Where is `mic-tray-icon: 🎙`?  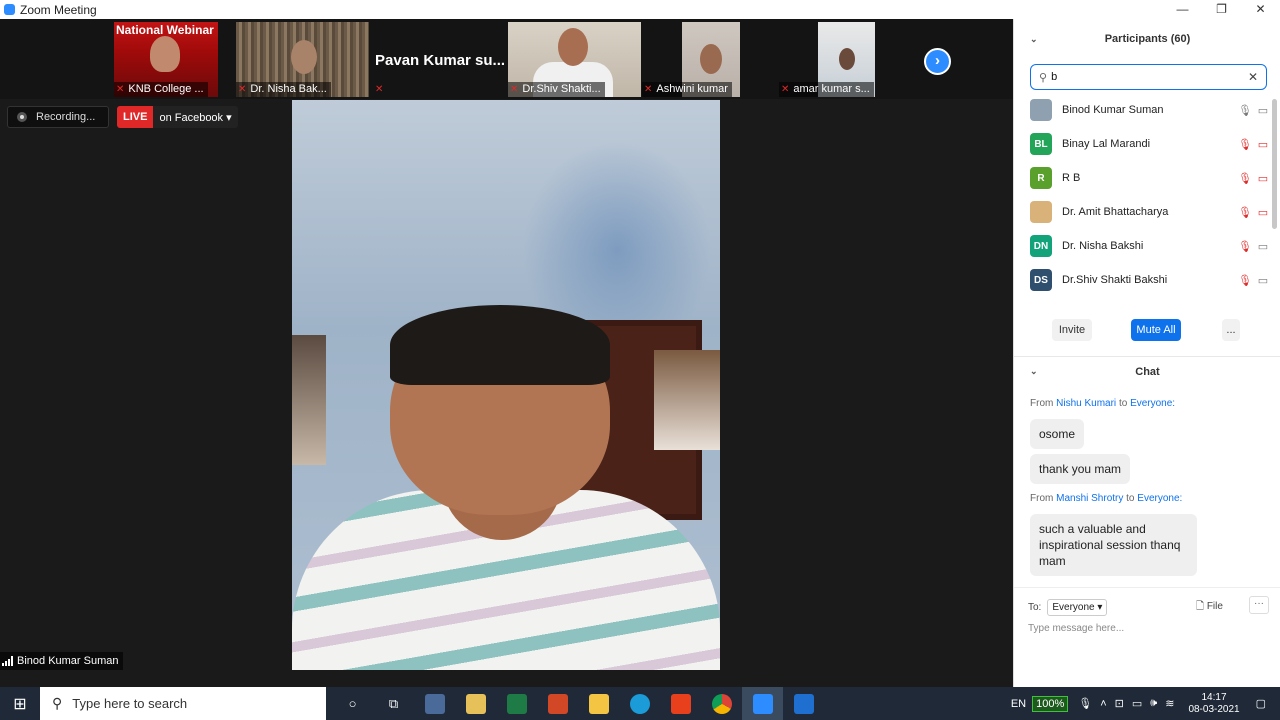
mic-tray-icon: 🎙 is located at coordinates (1085, 703).